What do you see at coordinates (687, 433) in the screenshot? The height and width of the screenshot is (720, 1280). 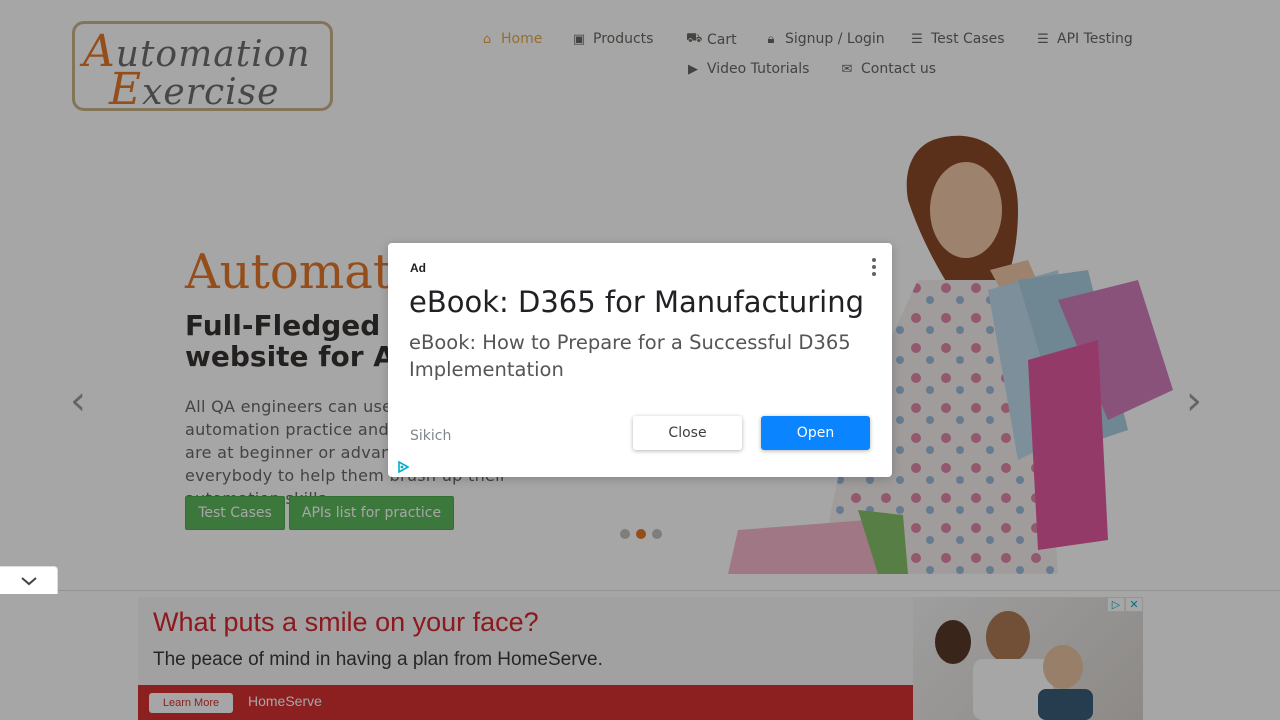 I see `close-button: Close` at bounding box center [687, 433].